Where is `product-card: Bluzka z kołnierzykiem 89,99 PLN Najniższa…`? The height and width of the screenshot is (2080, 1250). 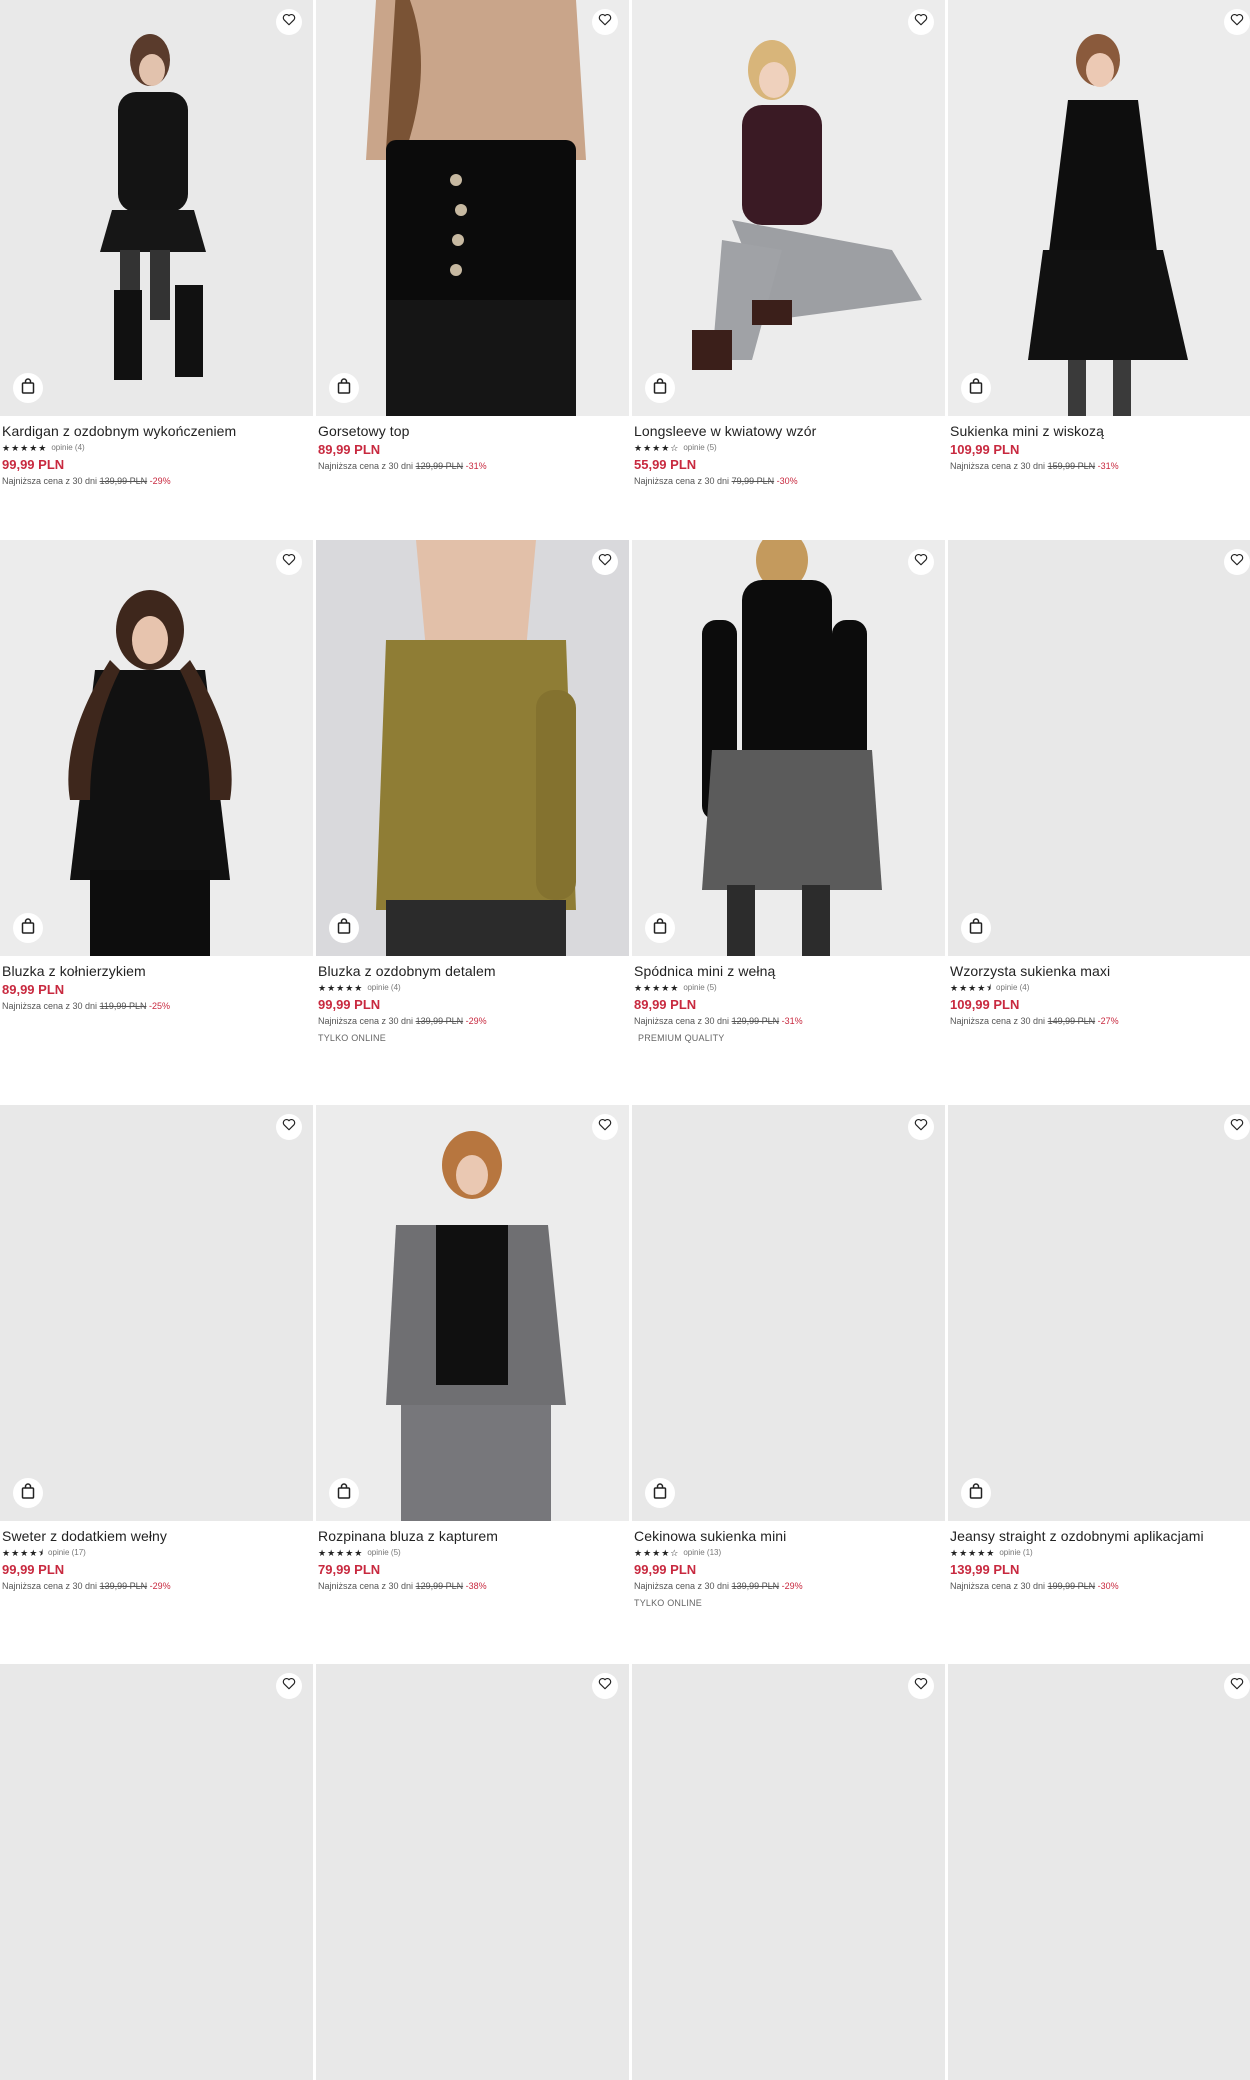
product-card: Bluzka z kołnierzykiem 89,99 PLN Najniższa… is located at coordinates (156, 776).